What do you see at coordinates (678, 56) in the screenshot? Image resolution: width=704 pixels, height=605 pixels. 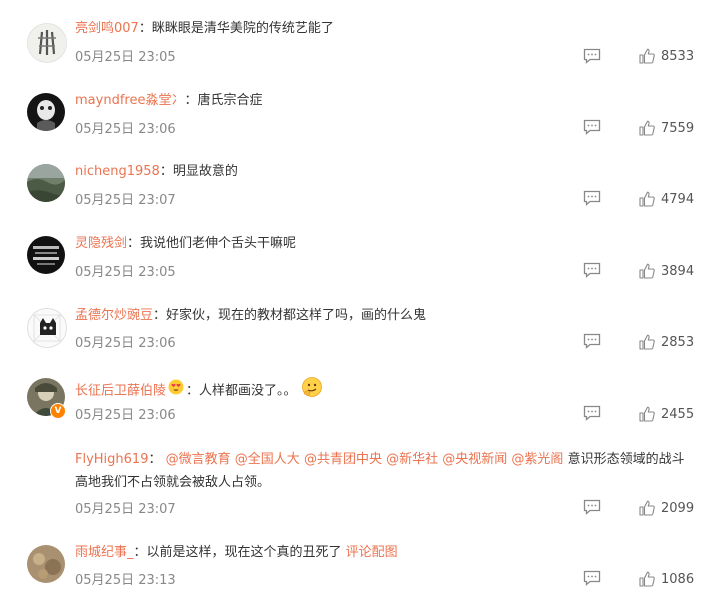 I see `like-count: 8533` at bounding box center [678, 56].